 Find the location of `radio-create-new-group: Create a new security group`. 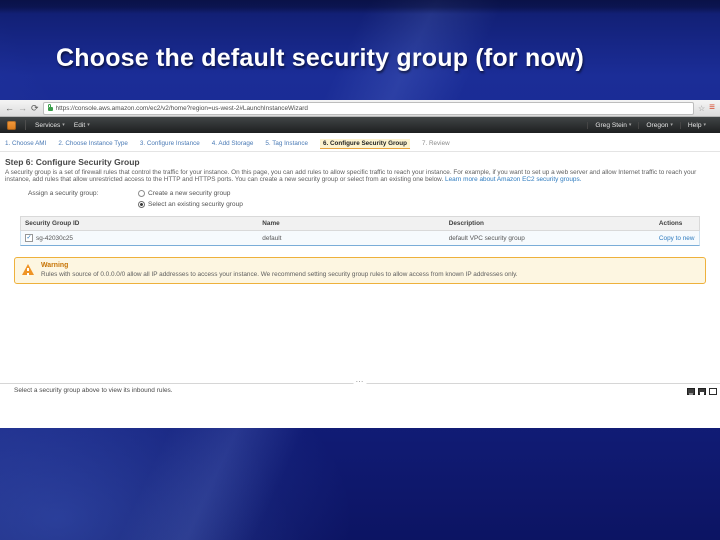

radio-create-new-group: Create a new security group is located at coordinates (190, 193).